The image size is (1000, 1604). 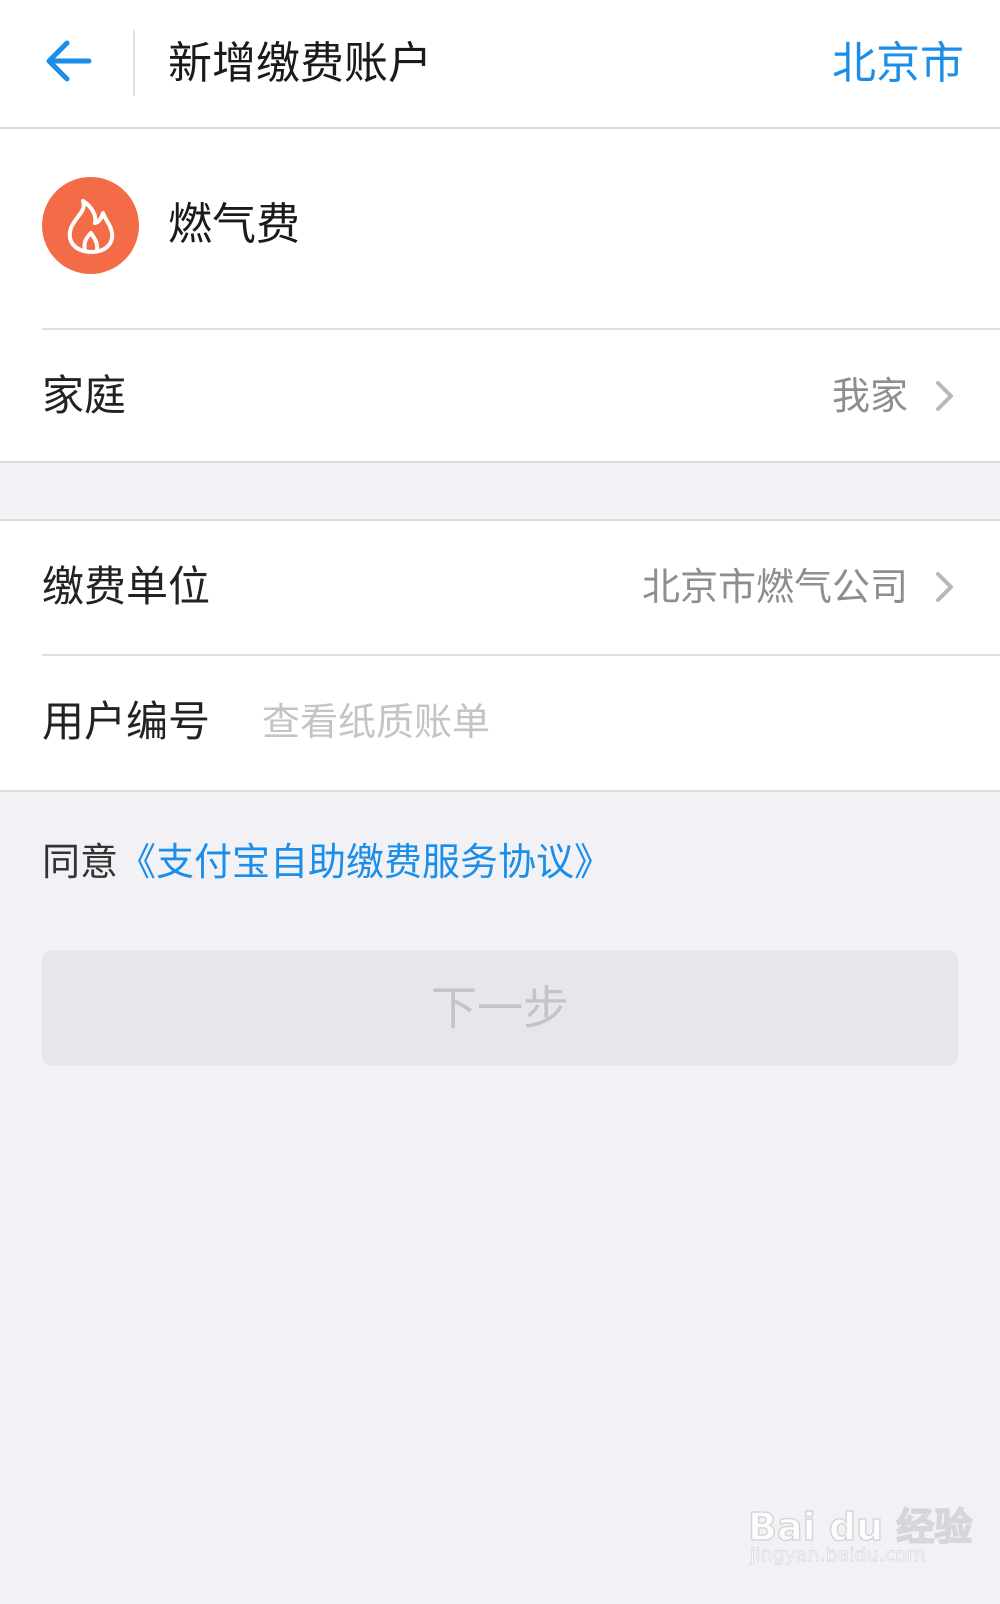 I want to click on company-value: 北京市燃气公司, so click(x=774, y=587).